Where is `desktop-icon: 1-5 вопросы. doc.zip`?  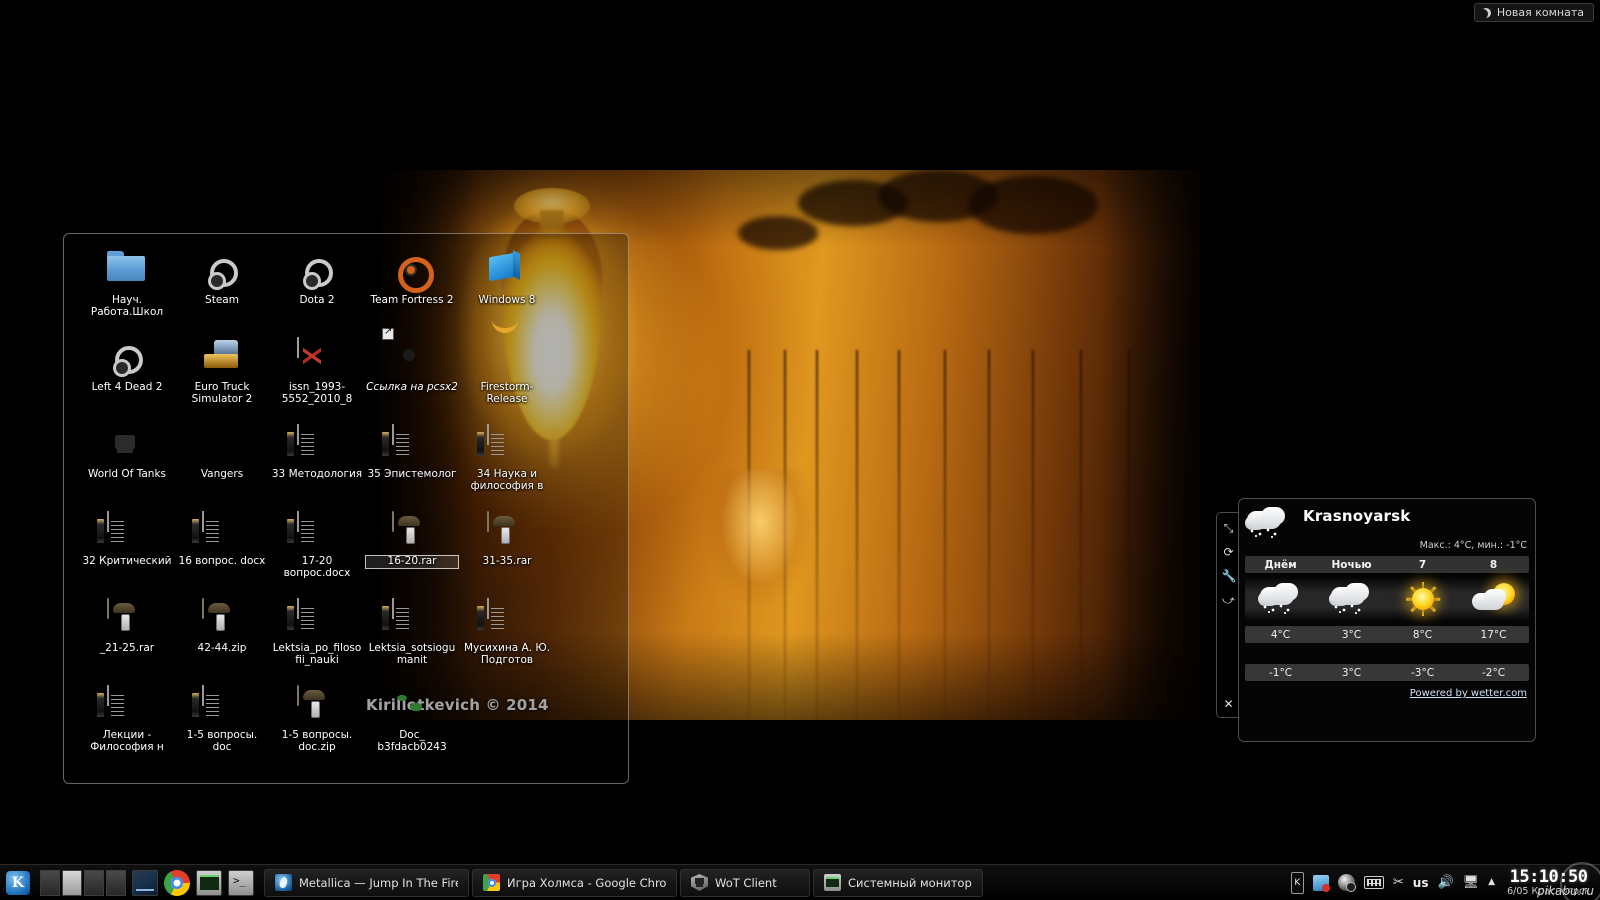 desktop-icon: 1-5 вопросы. doc.zip is located at coordinates (317, 725).